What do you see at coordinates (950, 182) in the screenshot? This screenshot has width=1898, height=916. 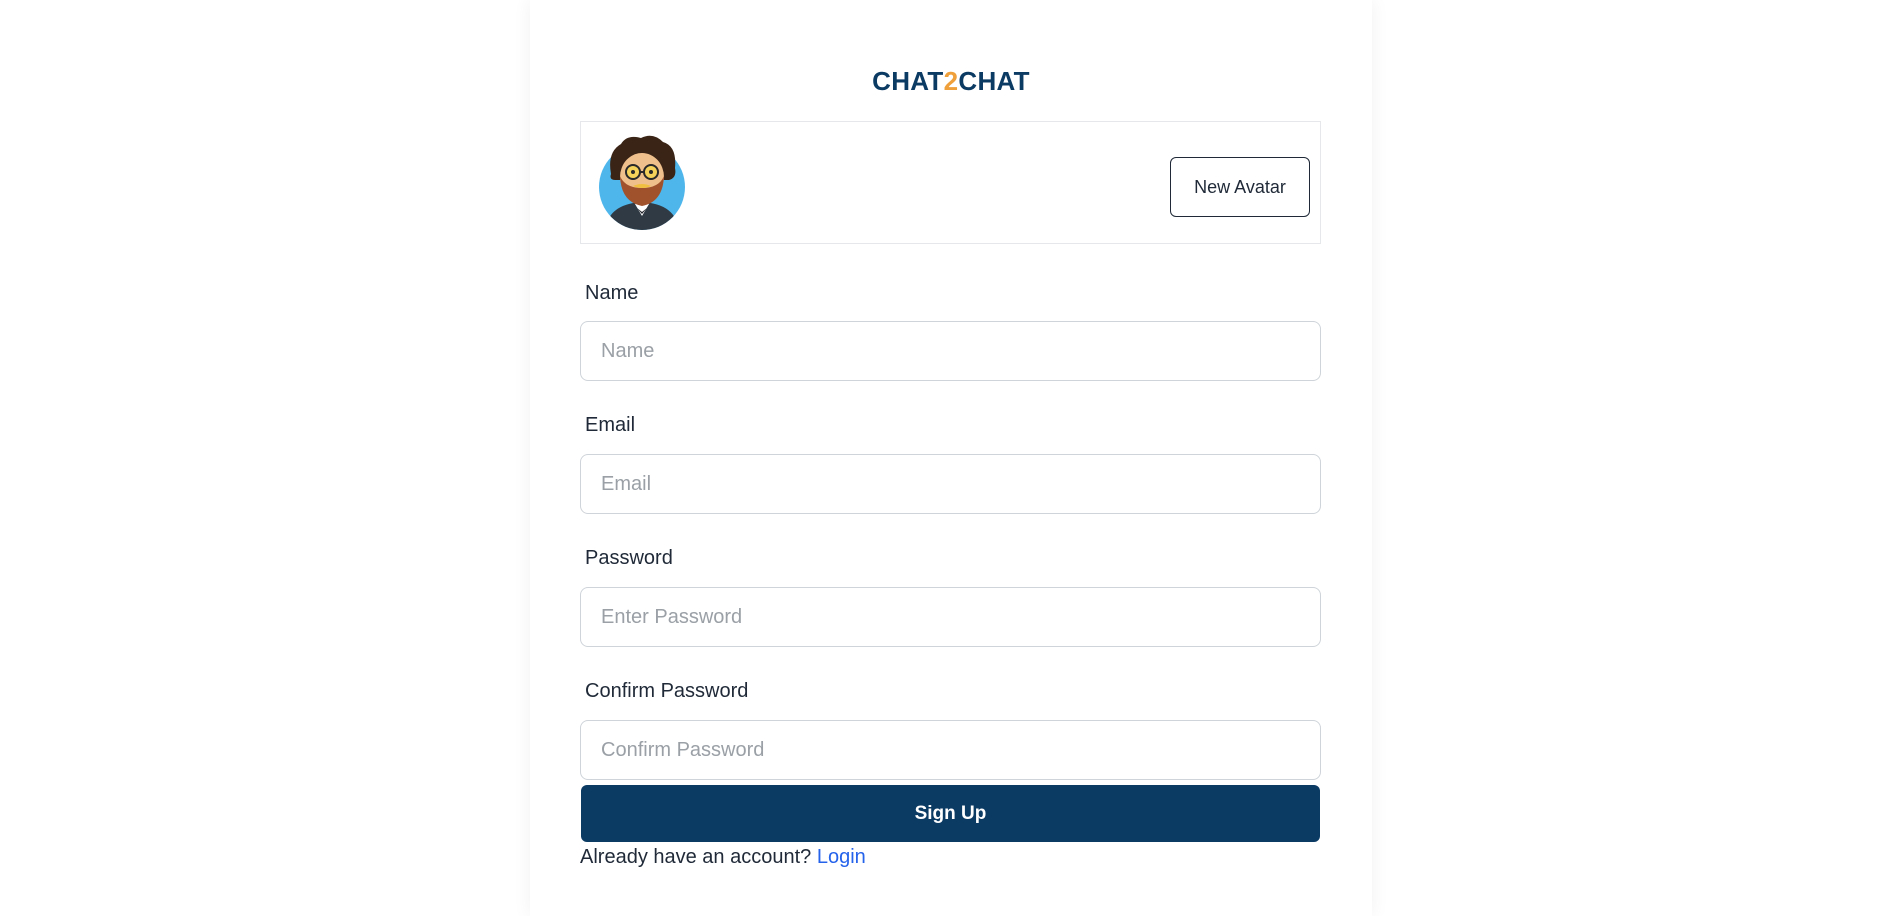 I see `avatar-panel: New Avatar` at bounding box center [950, 182].